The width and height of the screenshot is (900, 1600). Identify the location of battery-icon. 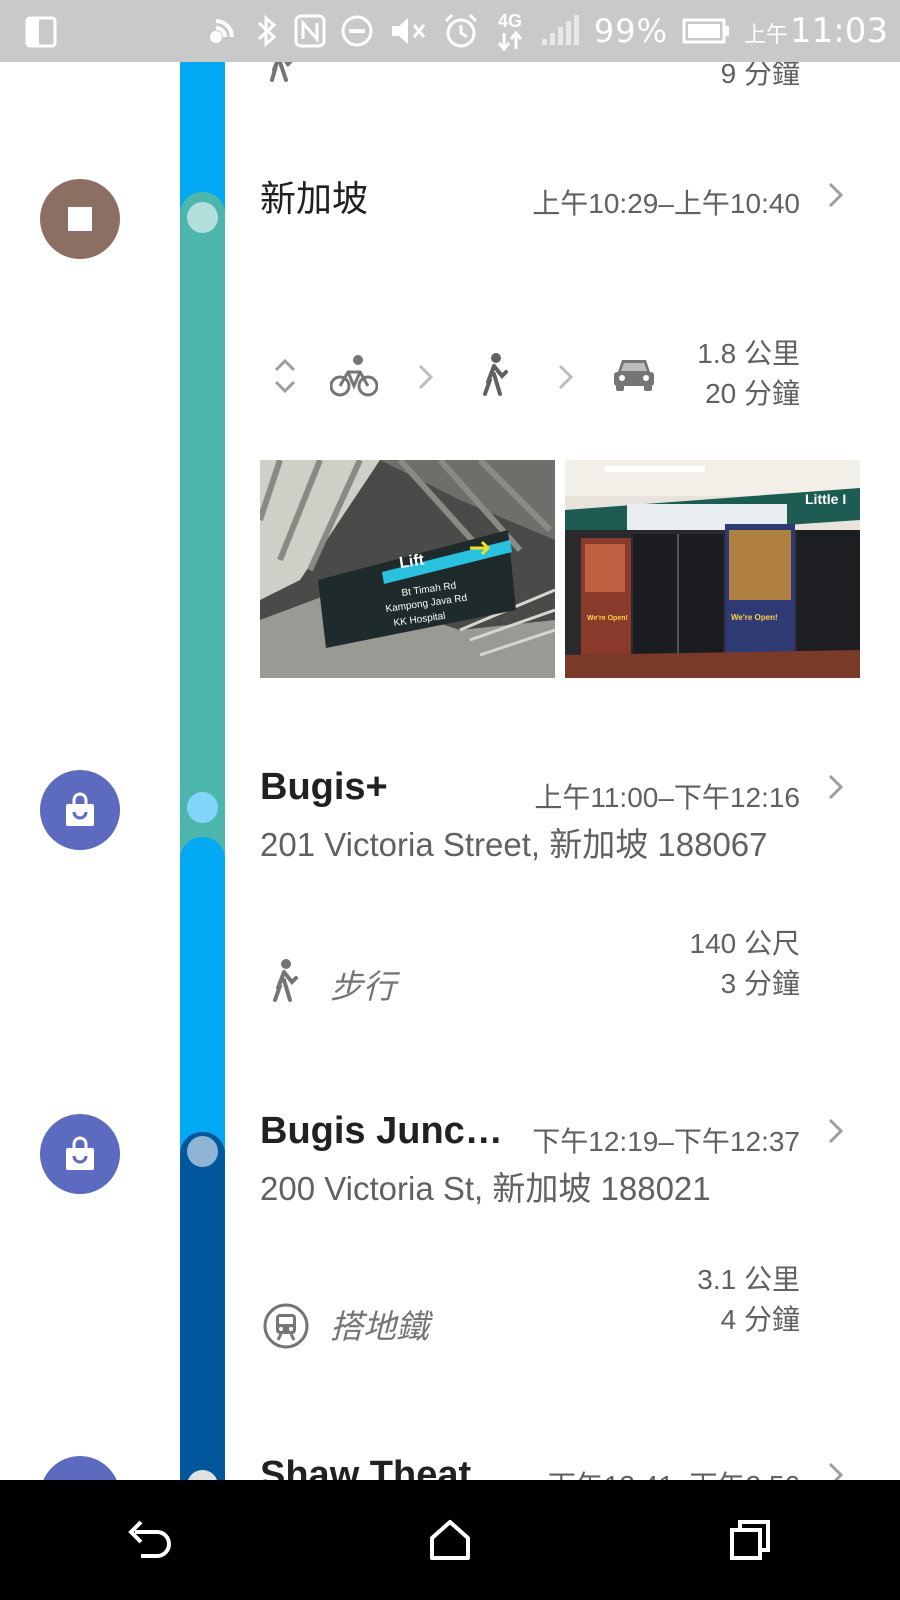
(706, 31).